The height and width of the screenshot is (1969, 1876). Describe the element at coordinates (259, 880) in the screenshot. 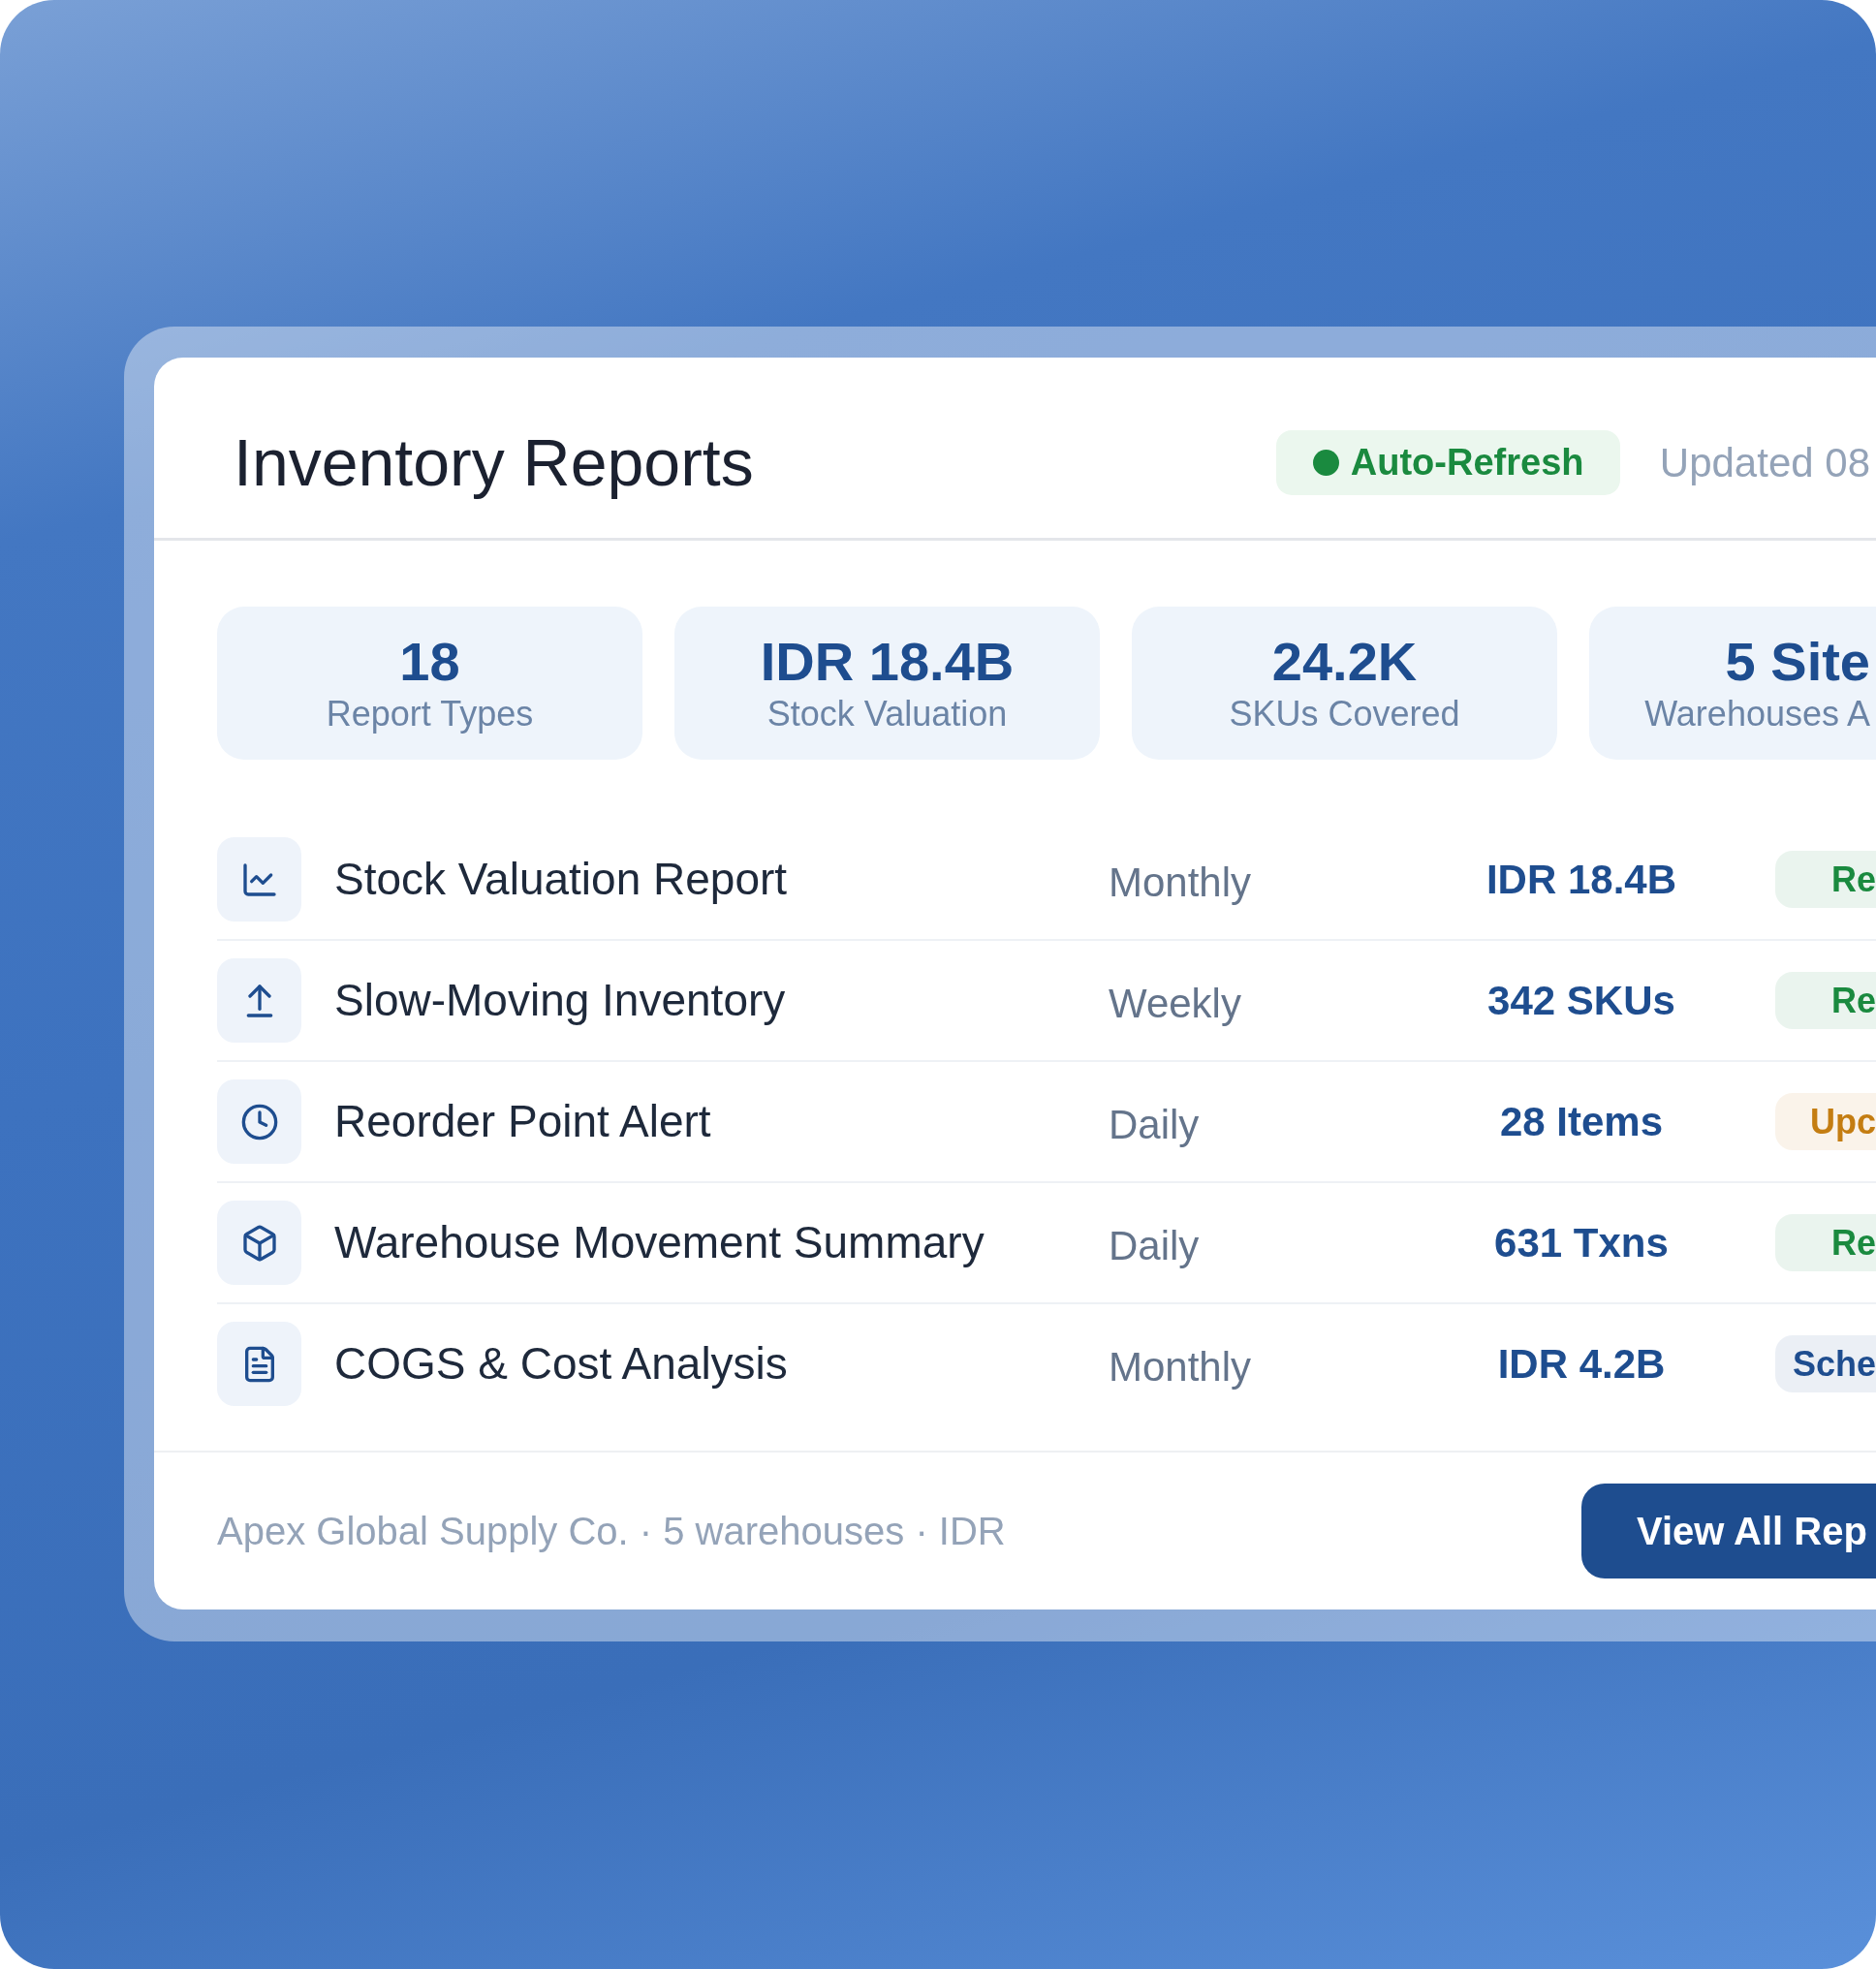

I see `line-chart-icon` at that location.